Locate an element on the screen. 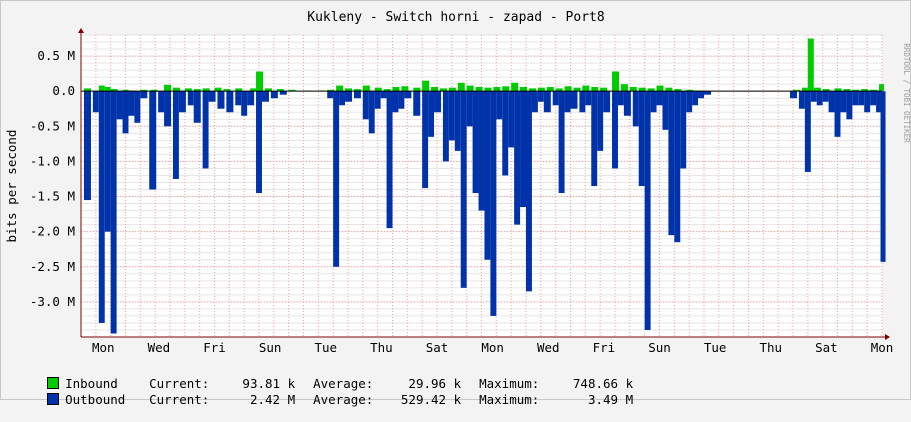  y-tick-label: -1.0 M is located at coordinates (52, 160).